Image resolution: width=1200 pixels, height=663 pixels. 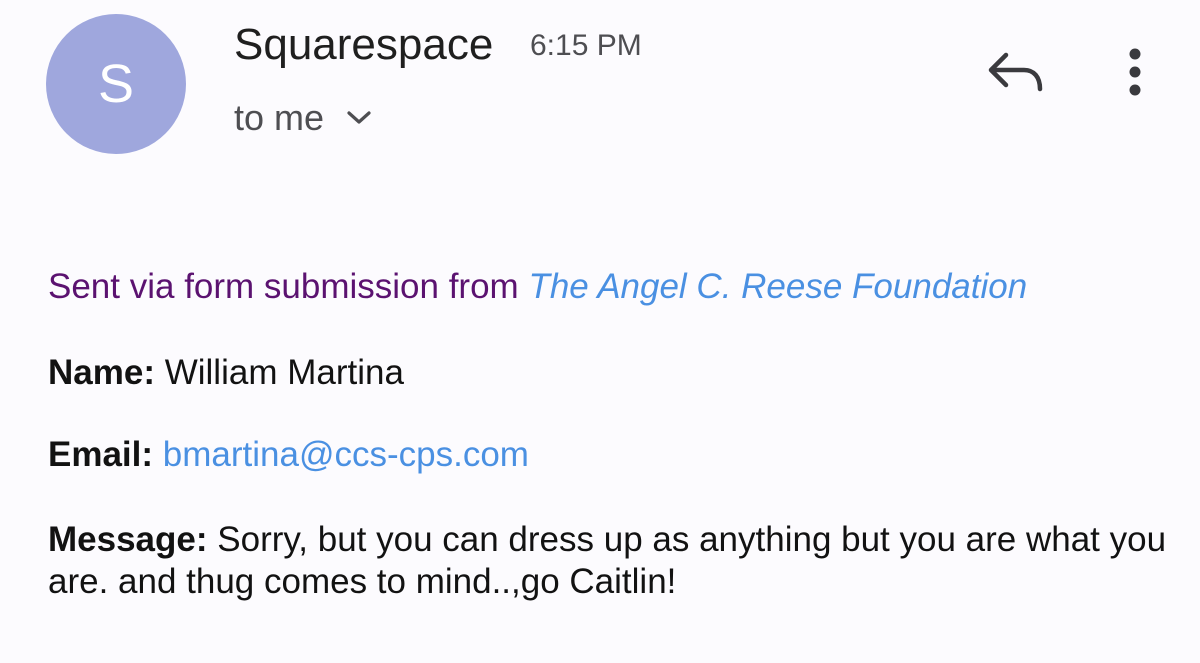 I want to click on email-line: Email: bmartina@ccs-cps.com, so click(x=608, y=455).